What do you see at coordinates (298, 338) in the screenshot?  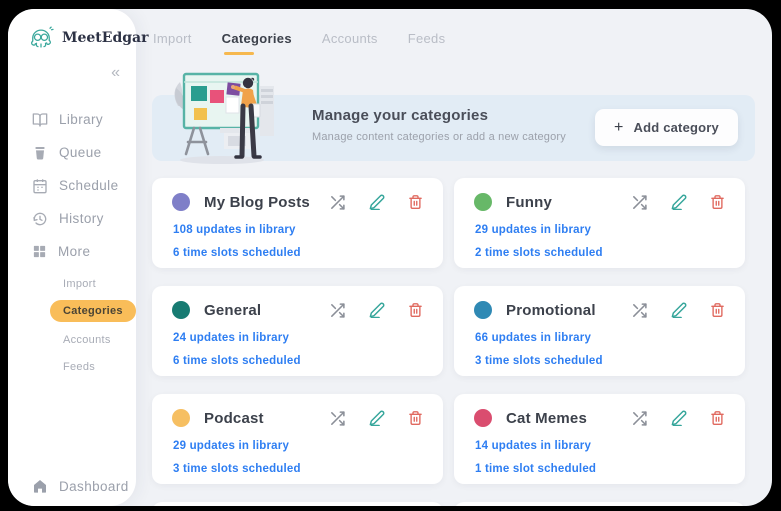 I see `updates-link: 24 updates in library` at bounding box center [298, 338].